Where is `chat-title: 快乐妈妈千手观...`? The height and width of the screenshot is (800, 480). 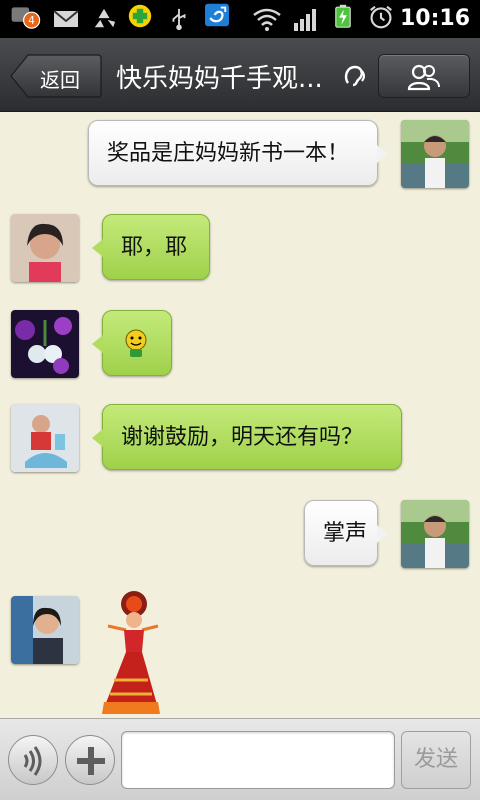
chat-title: 快乐妈妈千手观... is located at coordinates (219, 79).